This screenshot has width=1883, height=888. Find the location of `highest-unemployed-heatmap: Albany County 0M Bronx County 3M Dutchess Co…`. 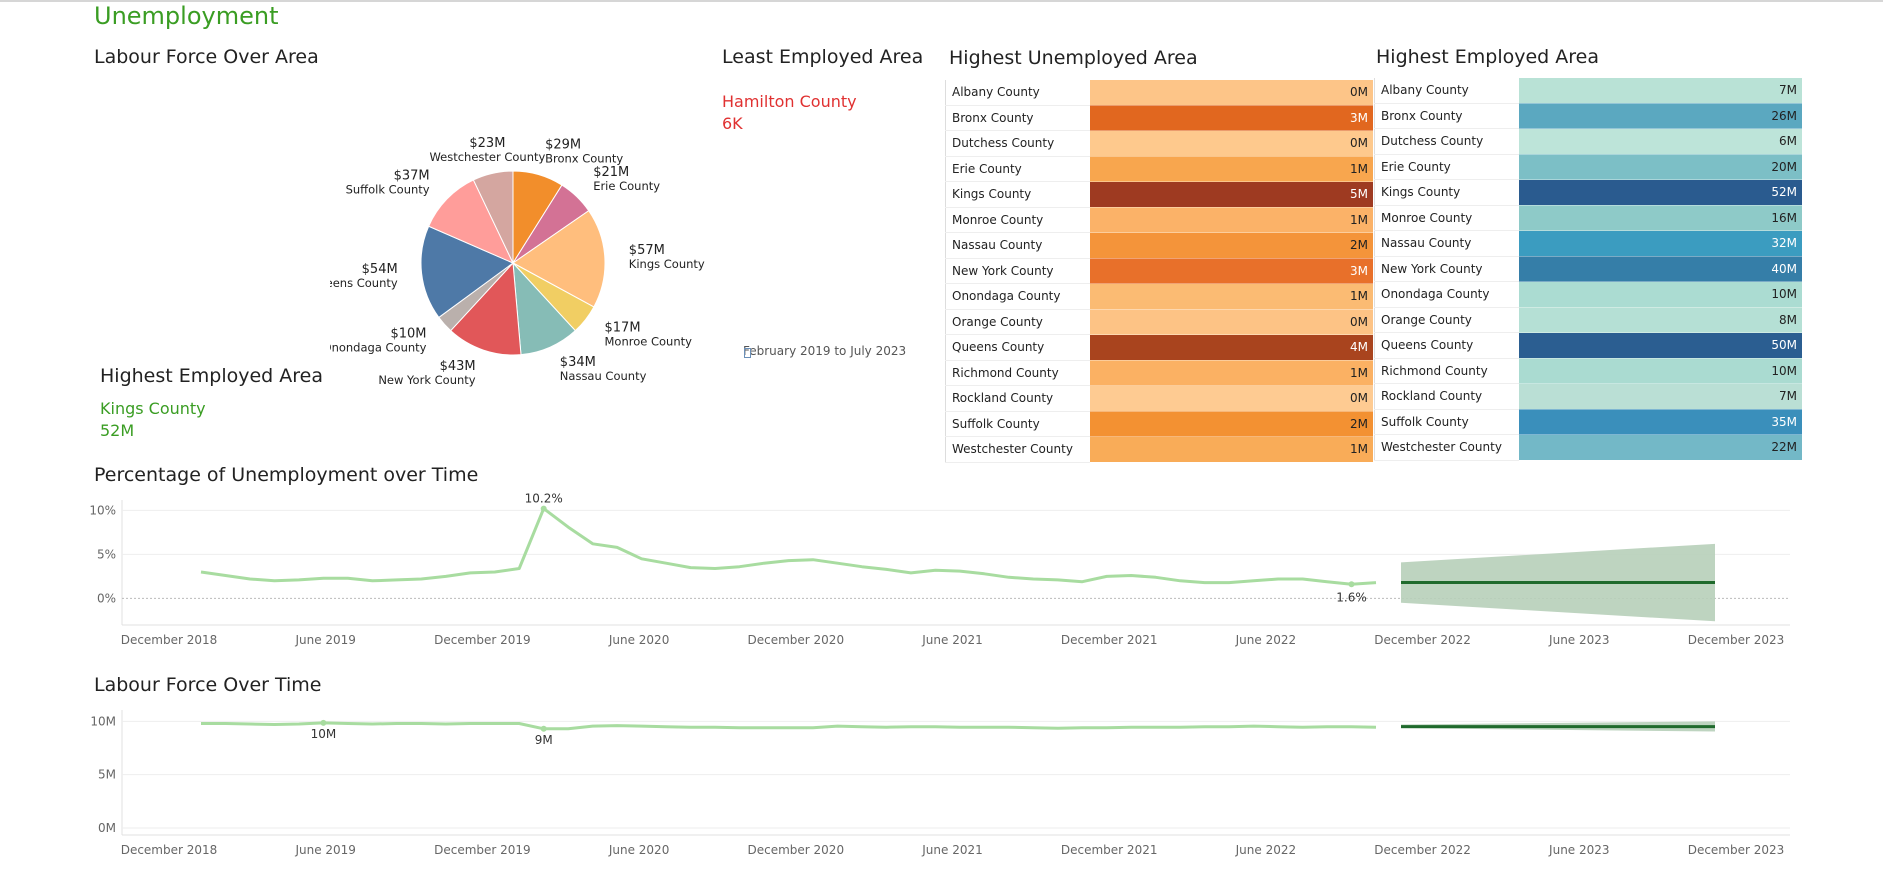

highest-unemployed-heatmap: Albany County 0M Bronx County 3M Dutchess Co… is located at coordinates (1159, 271).